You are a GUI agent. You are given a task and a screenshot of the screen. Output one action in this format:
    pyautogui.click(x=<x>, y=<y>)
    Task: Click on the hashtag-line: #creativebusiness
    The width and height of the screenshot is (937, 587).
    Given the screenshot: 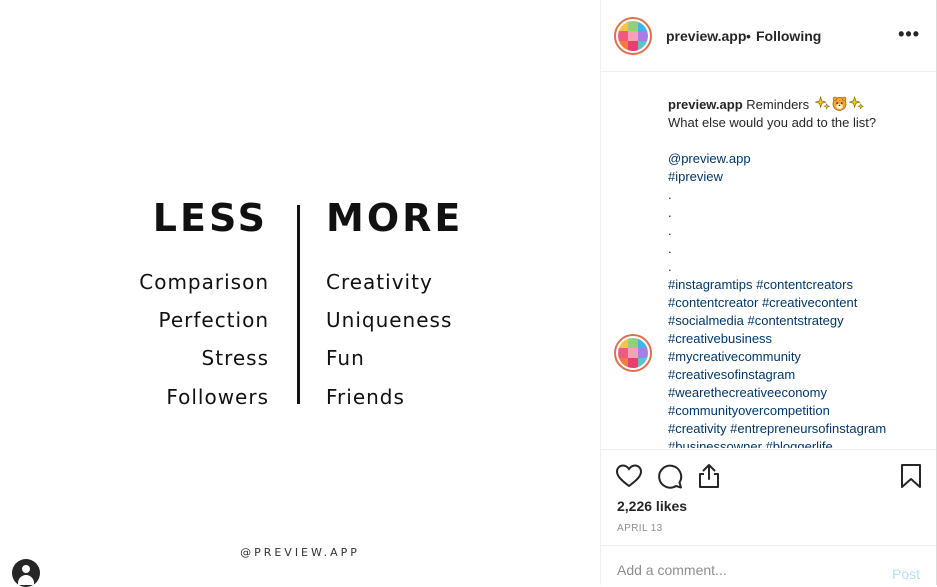 What is the action you would take?
    pyautogui.click(x=795, y=339)
    